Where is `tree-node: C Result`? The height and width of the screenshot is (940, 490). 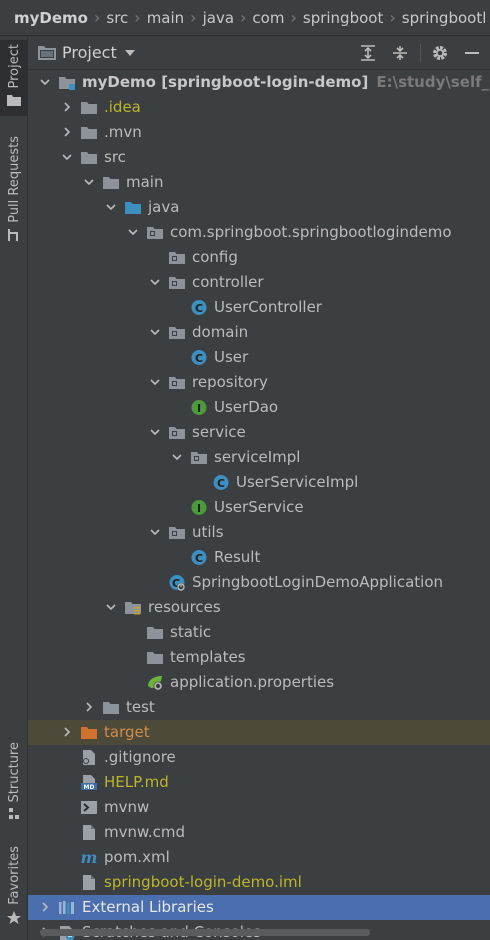
tree-node: C Result is located at coordinates (259, 557).